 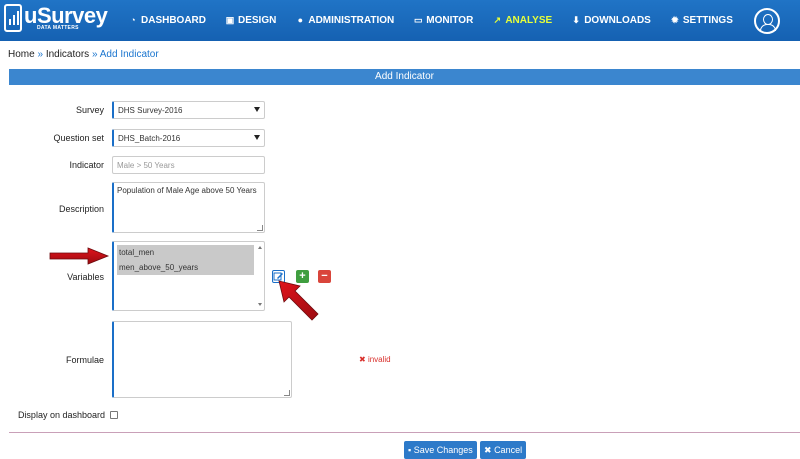 What do you see at coordinates (497, 20) in the screenshot?
I see `chart-icon: ↗` at bounding box center [497, 20].